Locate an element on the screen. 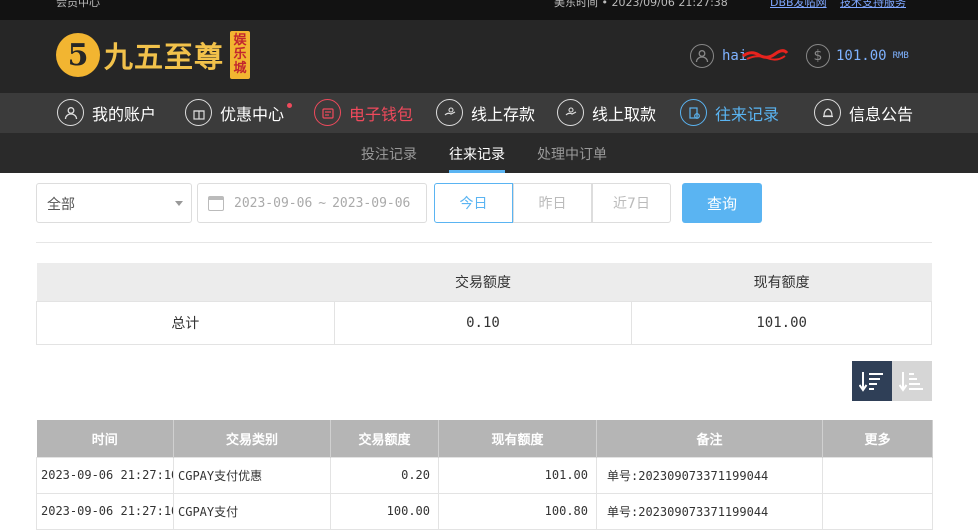  nav-label: 信息公告 is located at coordinates (881, 114).